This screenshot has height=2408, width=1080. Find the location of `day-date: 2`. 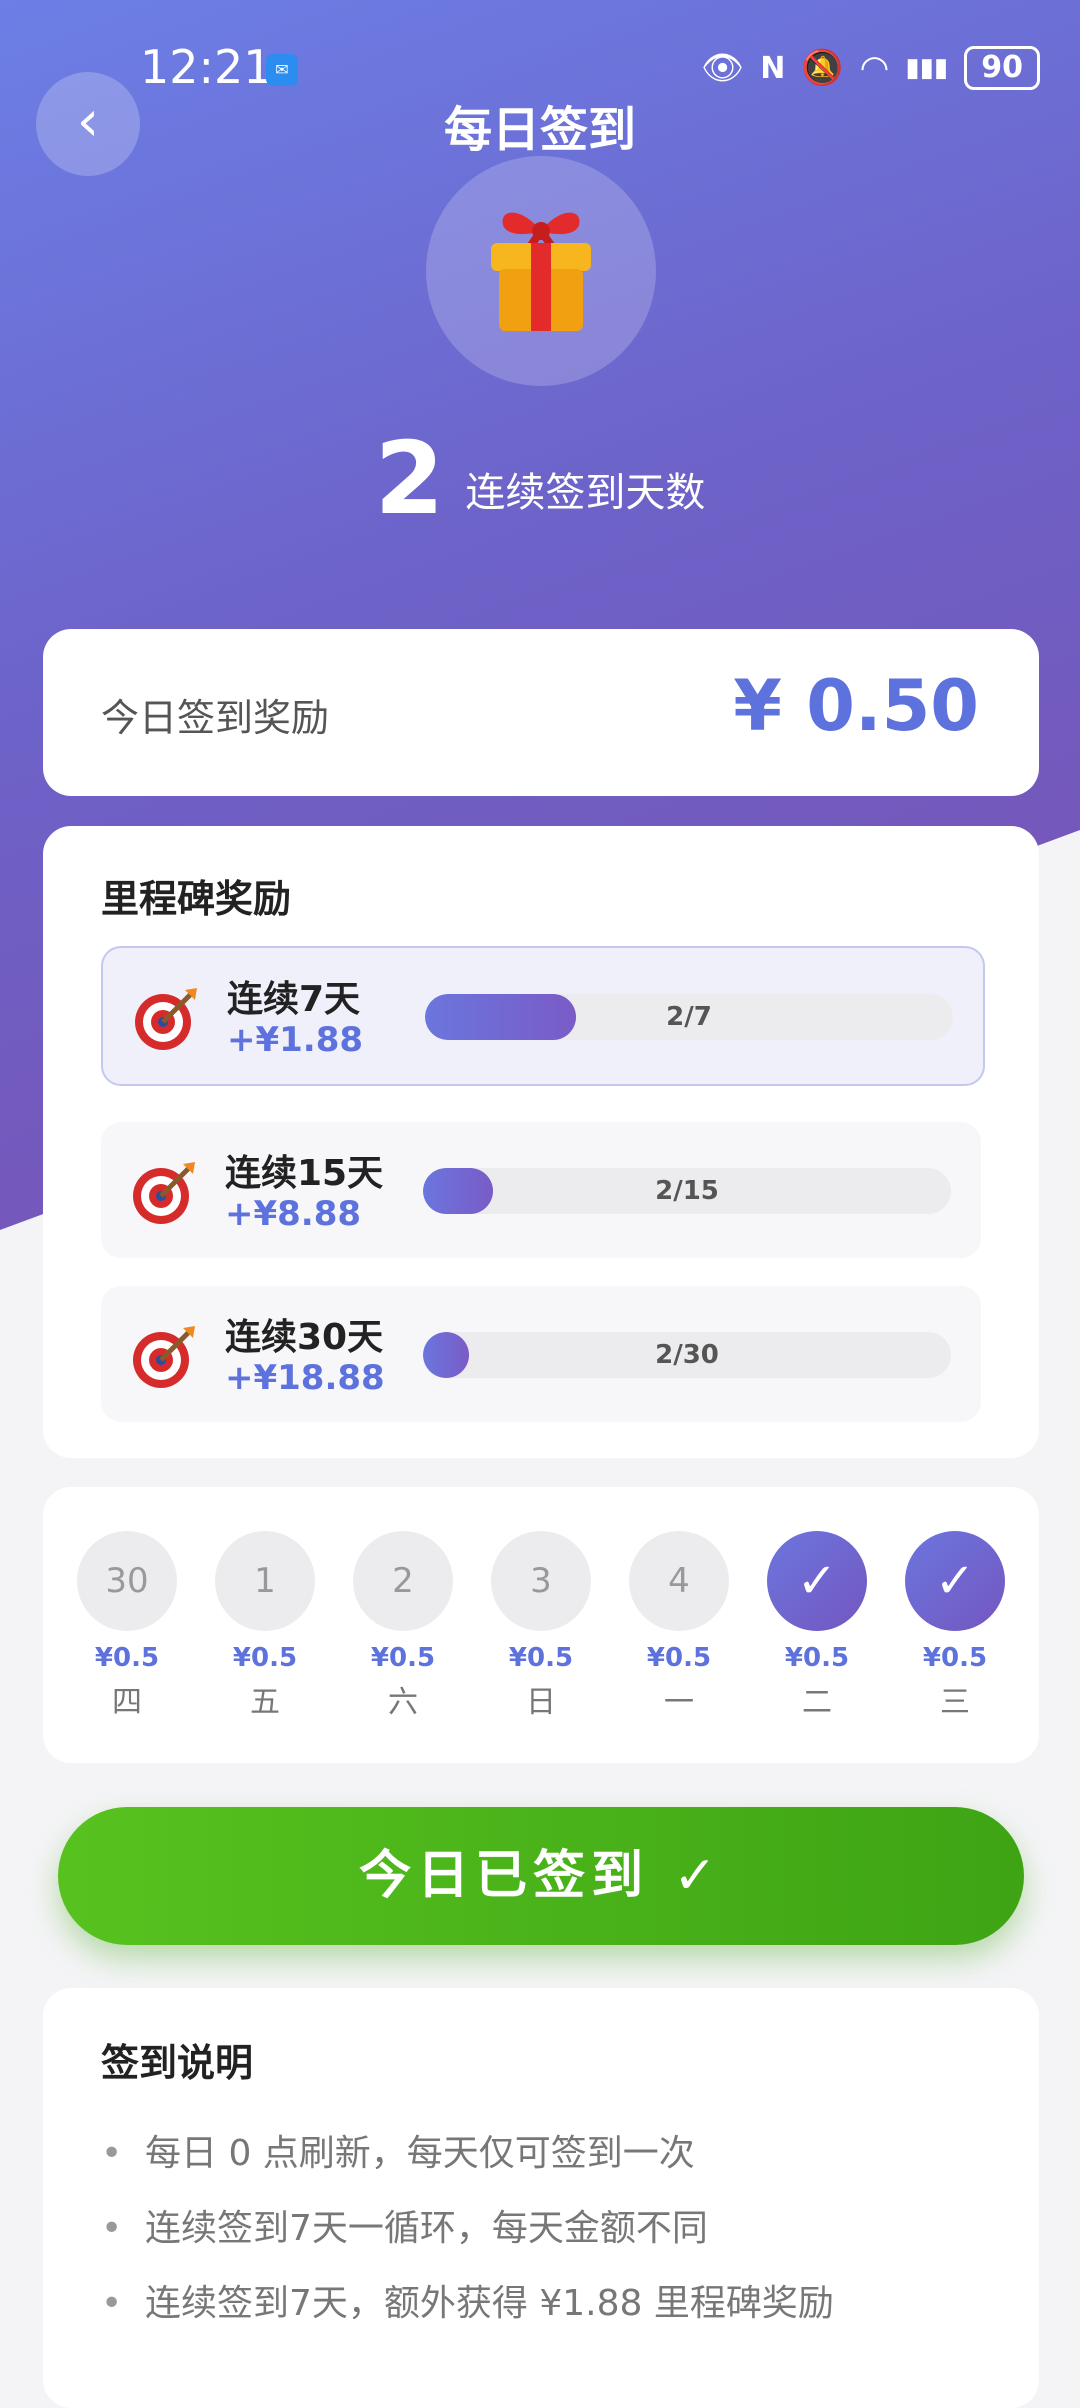

day-date: 2 is located at coordinates (403, 1581).